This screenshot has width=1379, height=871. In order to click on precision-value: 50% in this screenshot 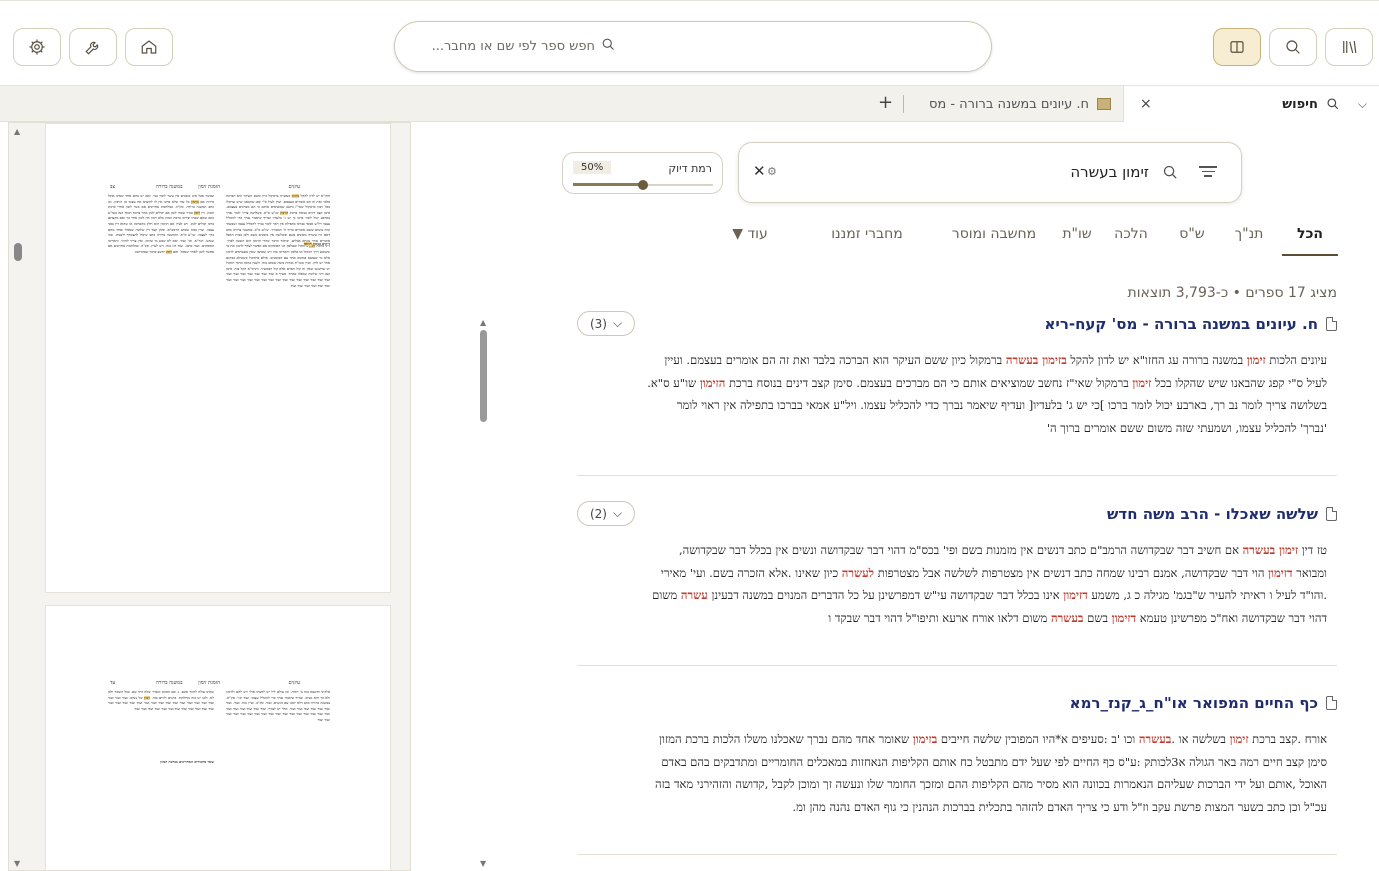, I will do `click(592, 167)`.